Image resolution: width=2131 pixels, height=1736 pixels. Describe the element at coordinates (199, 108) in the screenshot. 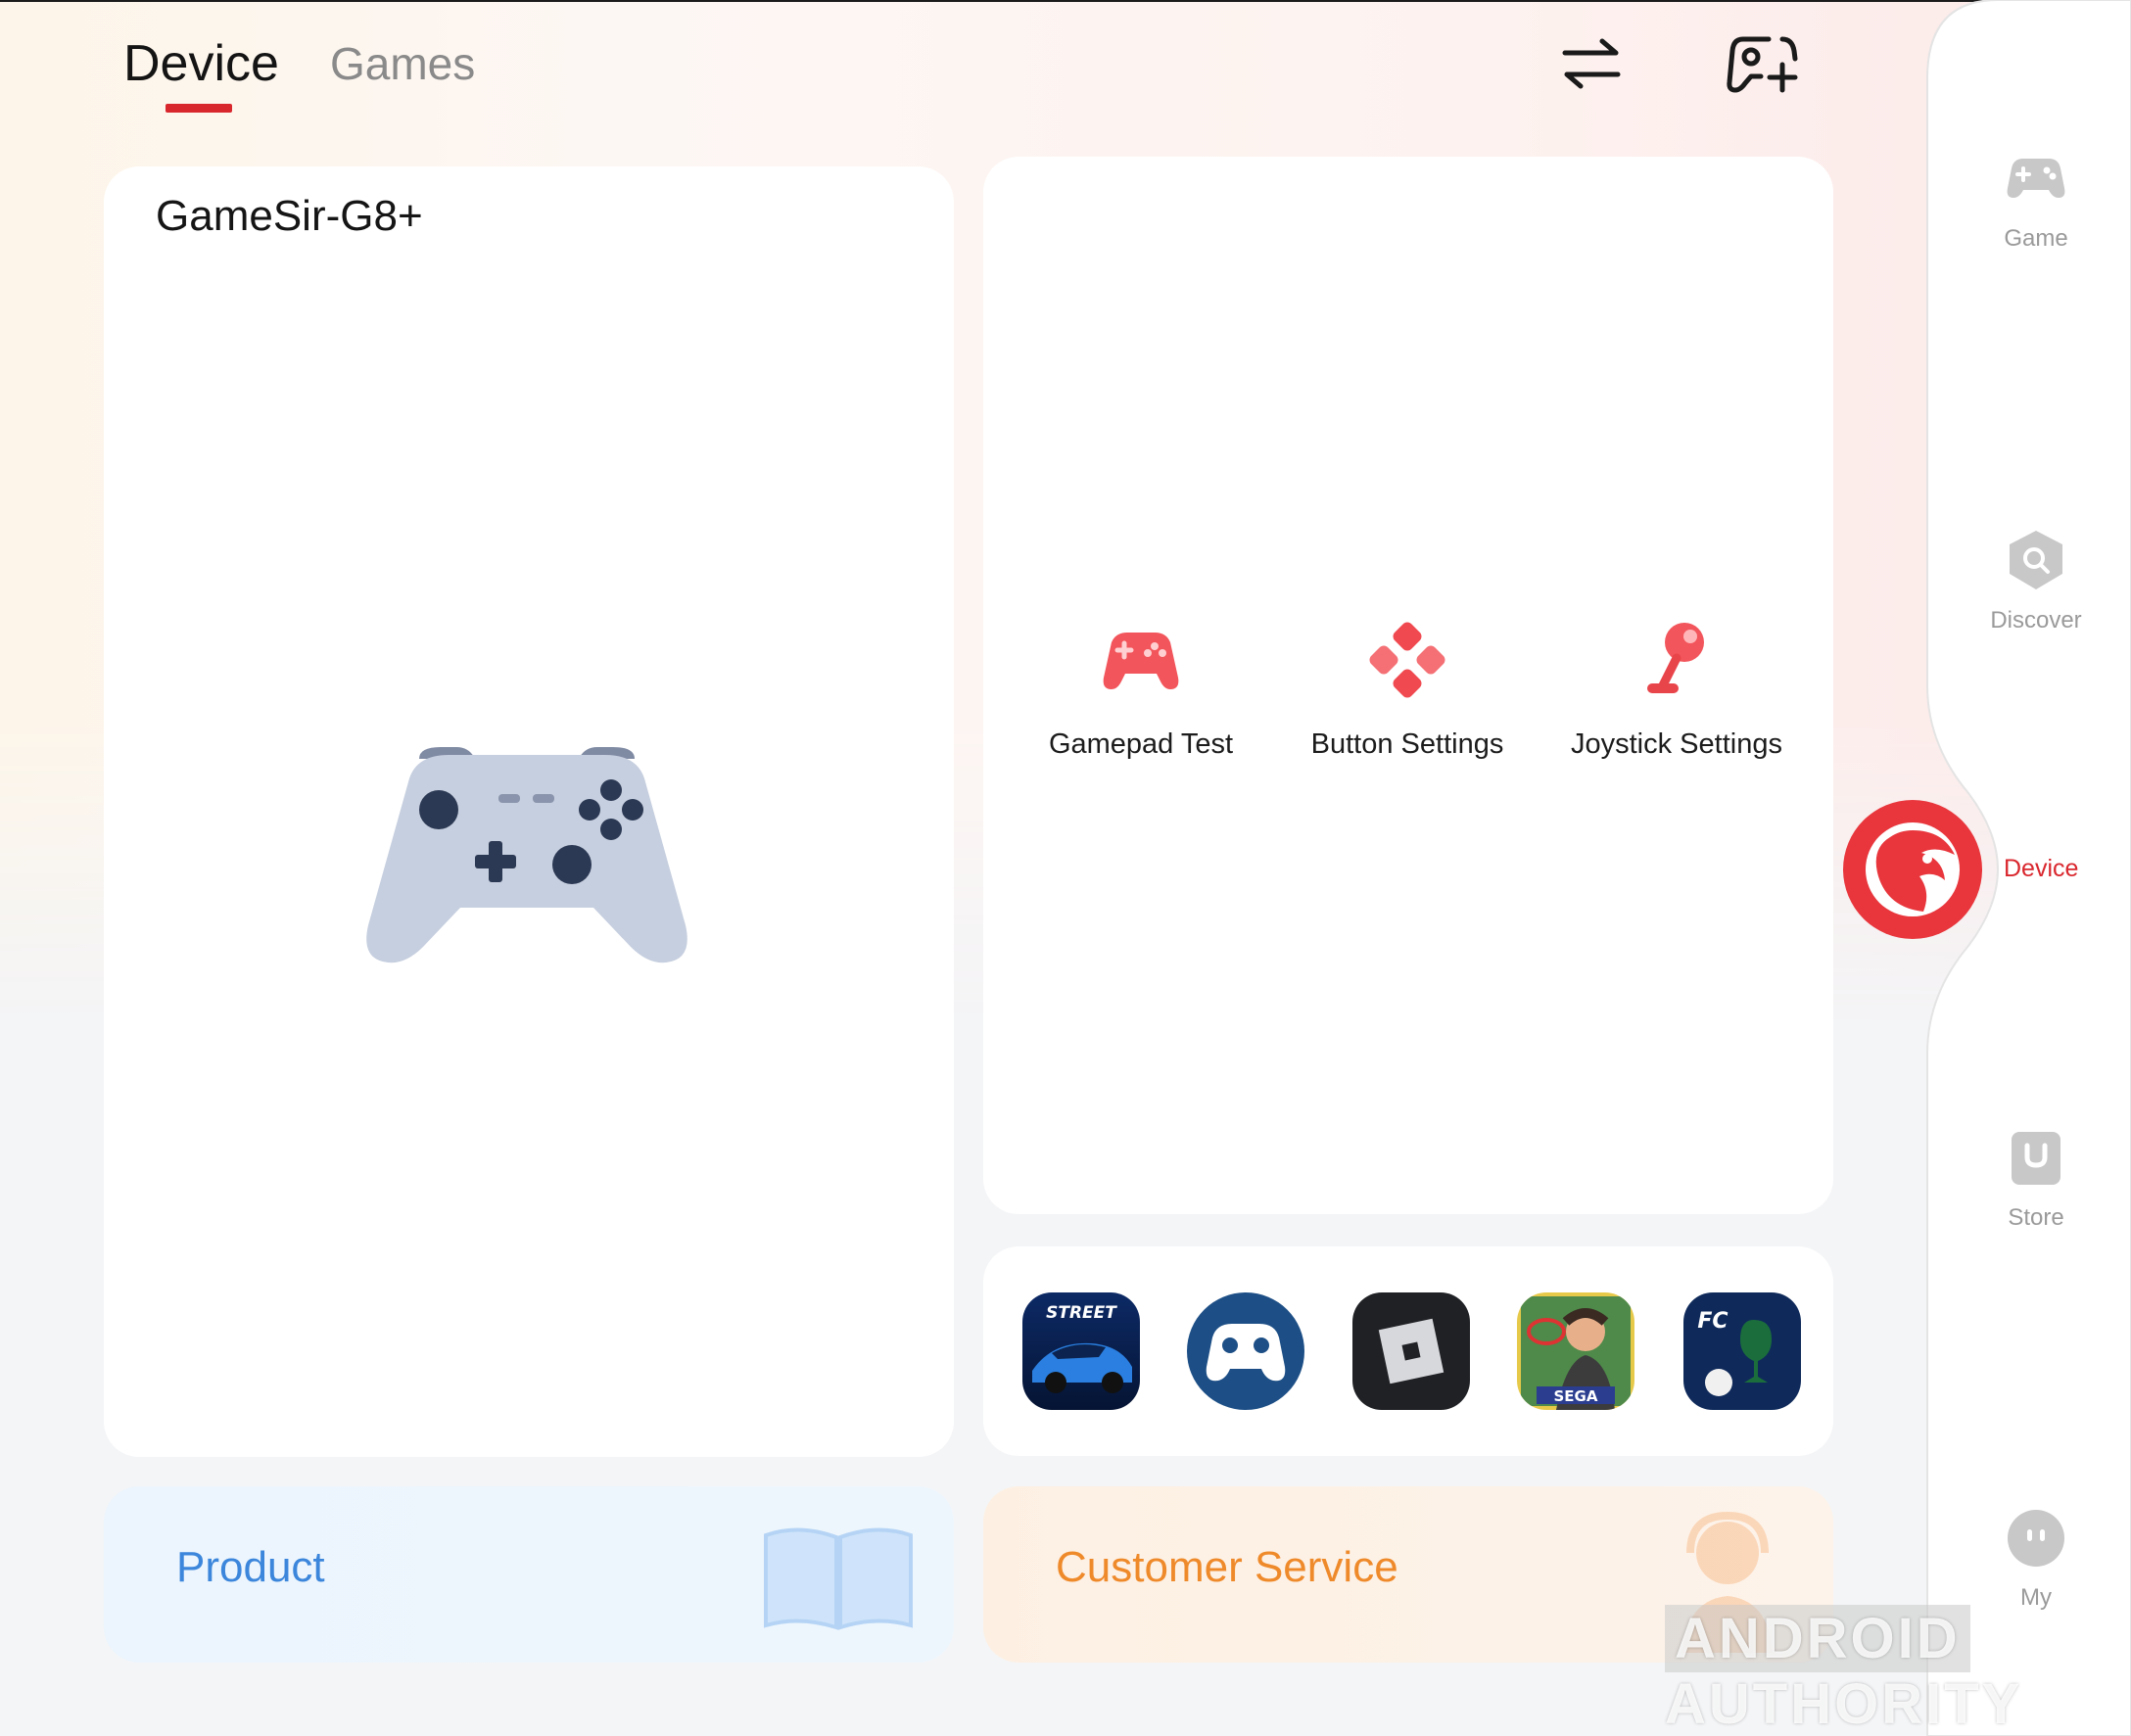

I see `active-tab-indicator` at that location.